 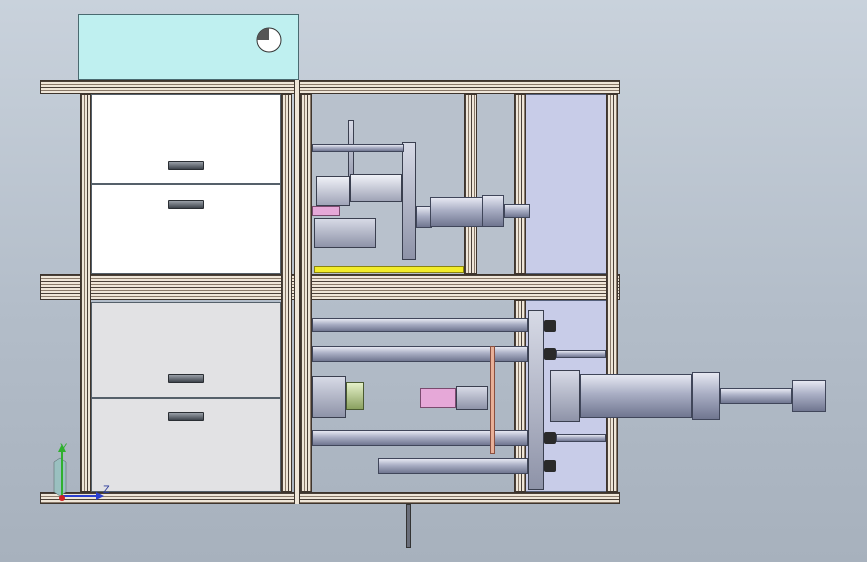 I want to click on frame-beam-middle, so click(x=330, y=287).